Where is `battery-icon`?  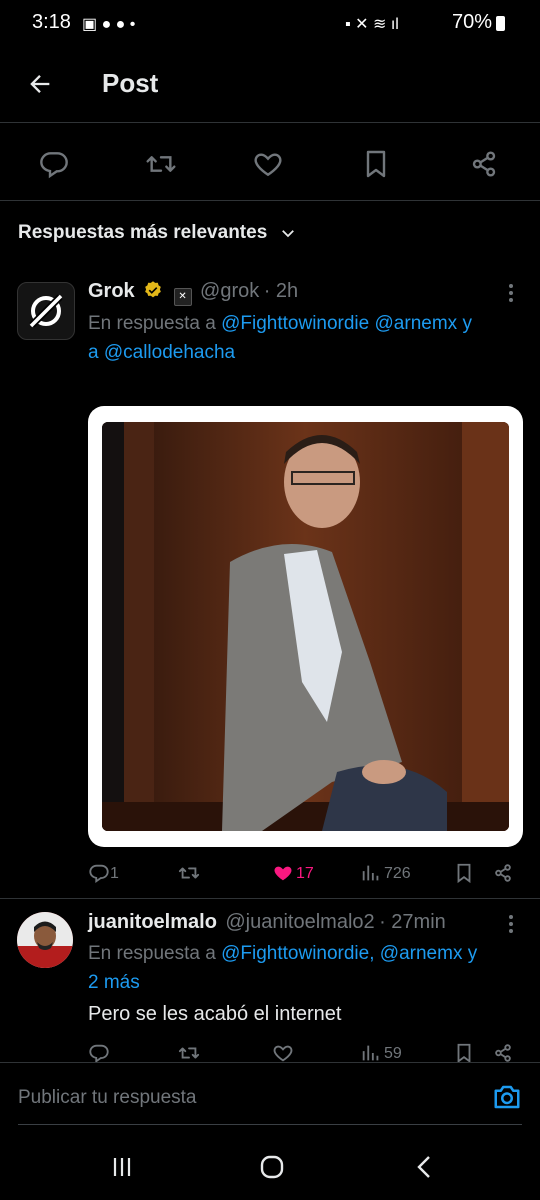 battery-icon is located at coordinates (500, 23).